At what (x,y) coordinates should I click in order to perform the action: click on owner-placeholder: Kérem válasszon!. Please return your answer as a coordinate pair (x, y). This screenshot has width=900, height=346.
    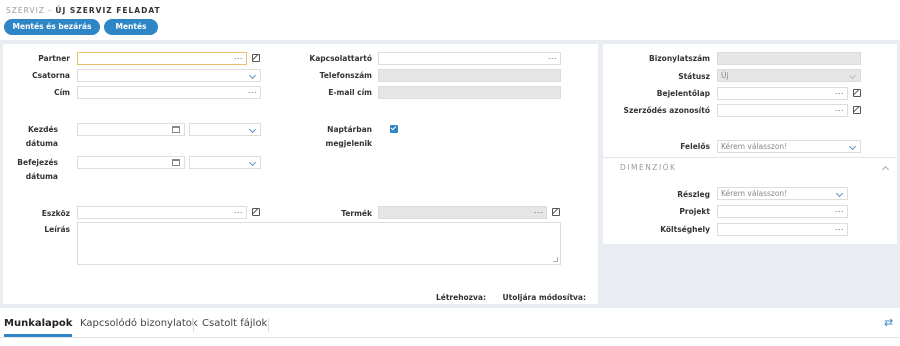
    Looking at the image, I should click on (754, 146).